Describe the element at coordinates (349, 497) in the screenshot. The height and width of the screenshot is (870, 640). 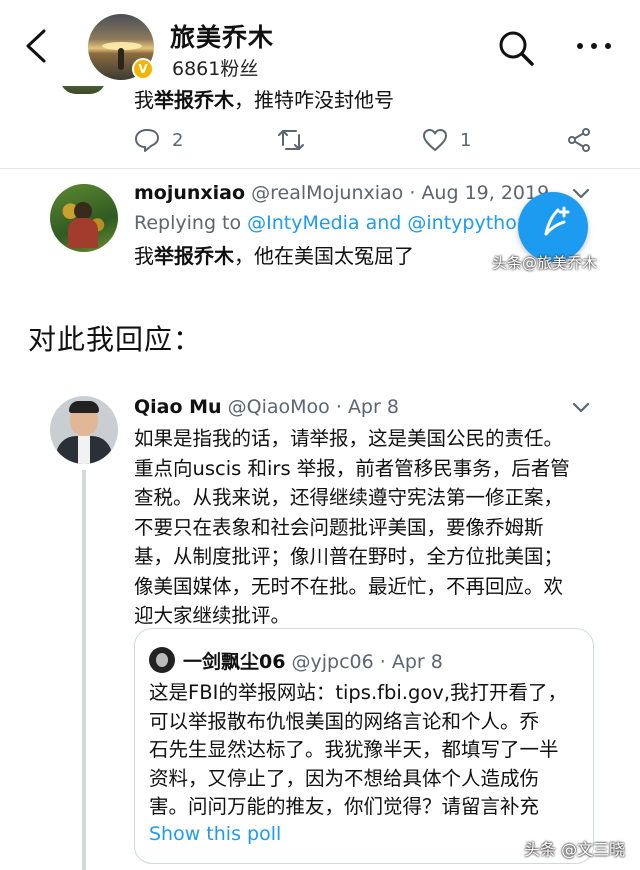
I see `tweet-line: 查税。从我来说，还得继续遵守宪法第一修正案，` at that location.